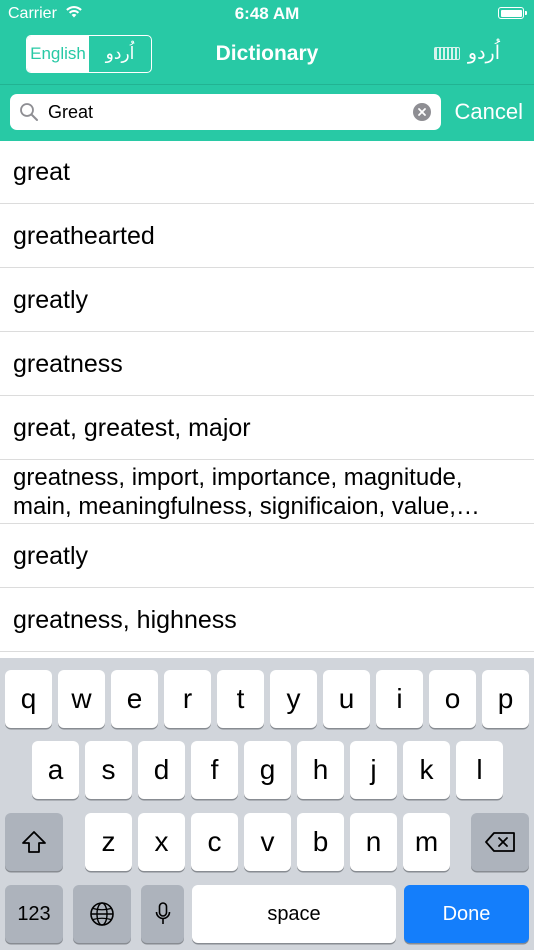 The width and height of the screenshot is (534, 950). I want to click on key-k: k, so click(426, 770).